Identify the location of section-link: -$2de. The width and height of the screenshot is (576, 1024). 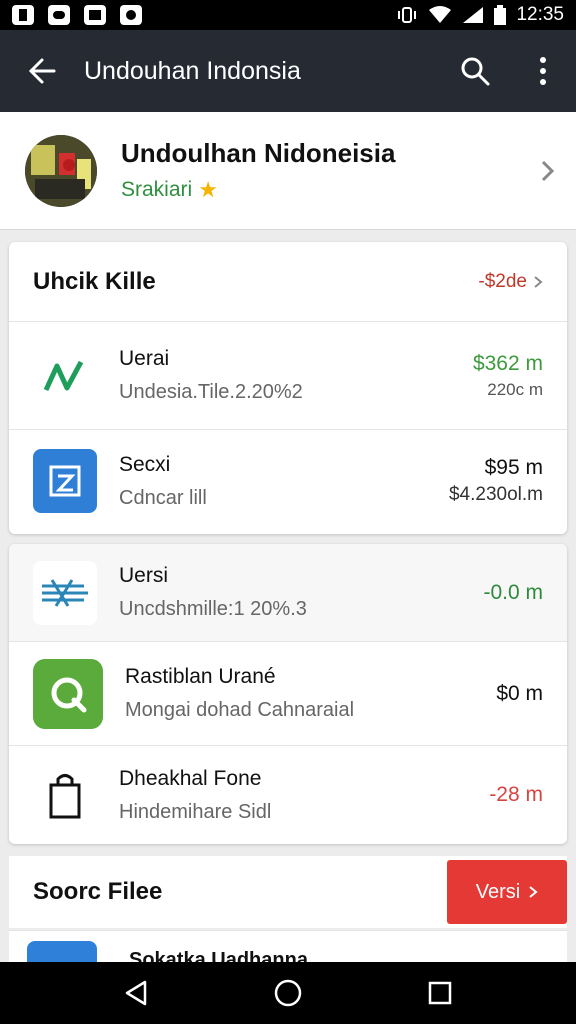
(510, 282).